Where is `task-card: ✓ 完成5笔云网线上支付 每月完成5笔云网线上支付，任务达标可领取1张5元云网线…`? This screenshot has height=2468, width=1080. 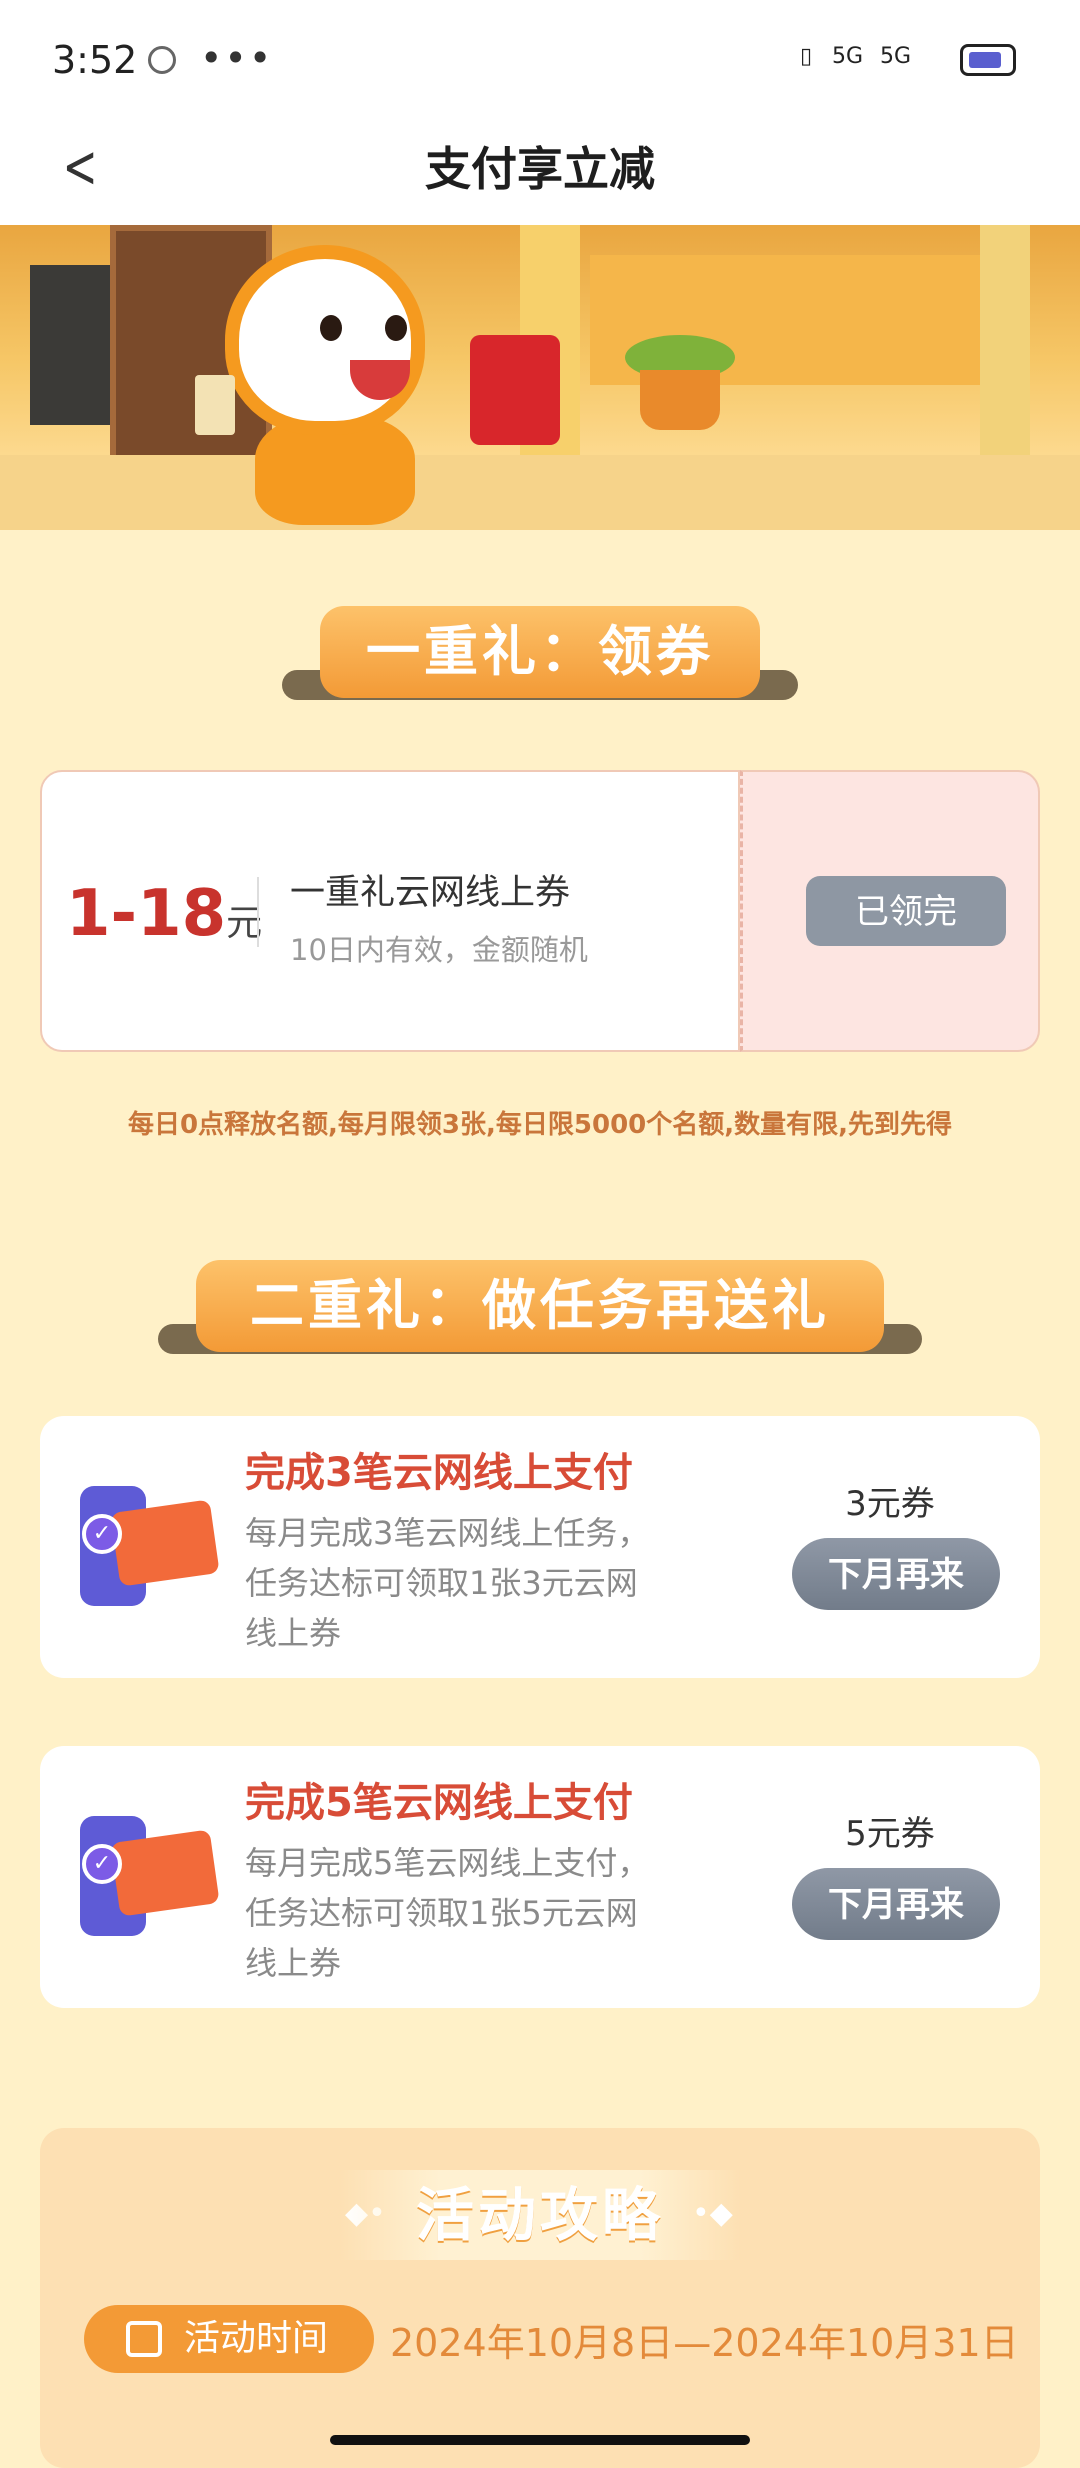 task-card: ✓ 完成5笔云网线上支付 每月完成5笔云网线上支付，任务达标可领取1张5元云网线… is located at coordinates (540, 1877).